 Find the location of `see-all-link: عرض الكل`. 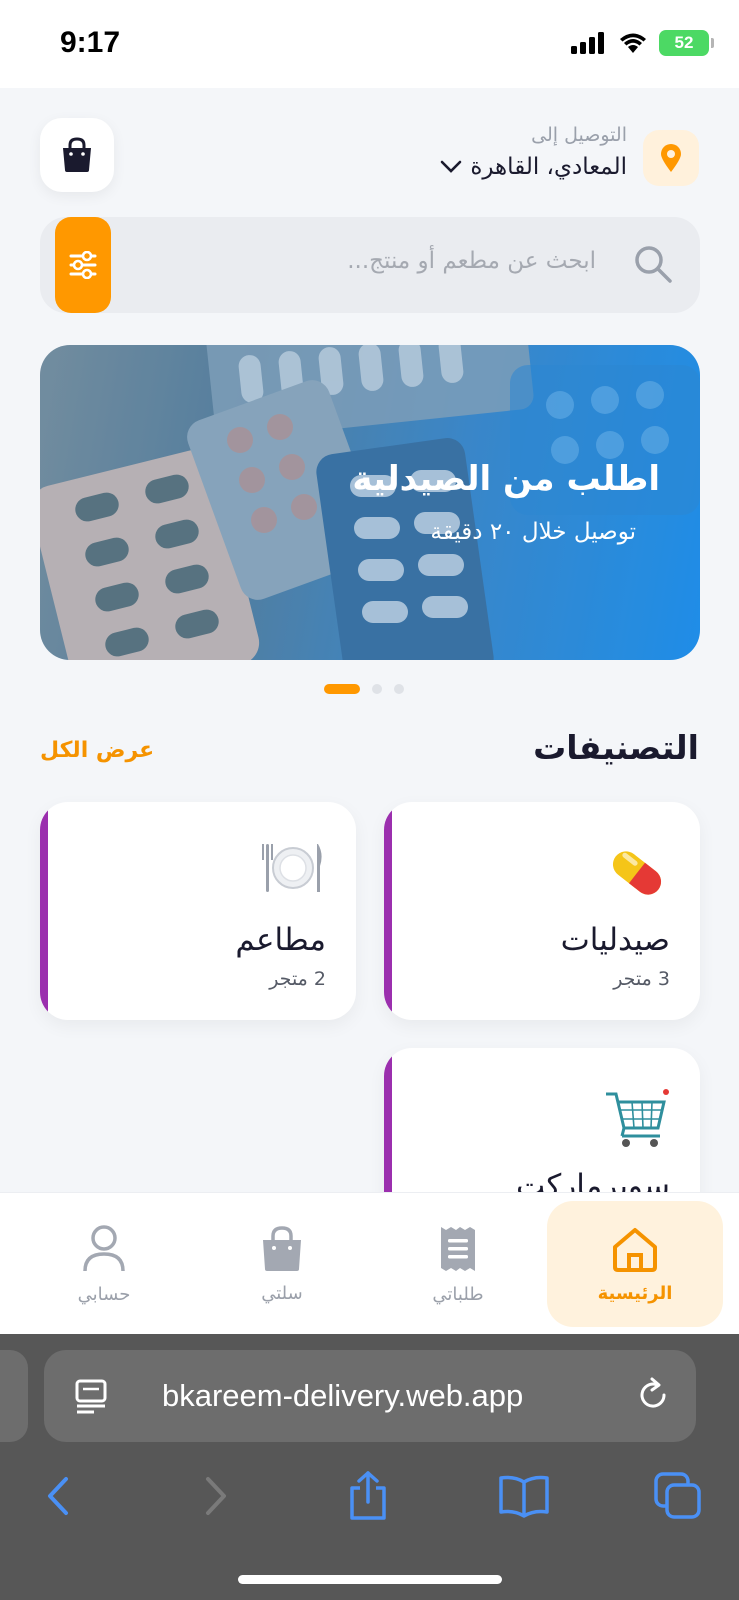

see-all-link: عرض الكل is located at coordinates (97, 750).